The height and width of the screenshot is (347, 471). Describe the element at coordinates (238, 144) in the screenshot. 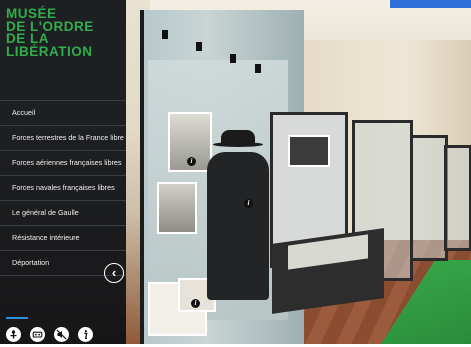

I see `hat-brim` at that location.